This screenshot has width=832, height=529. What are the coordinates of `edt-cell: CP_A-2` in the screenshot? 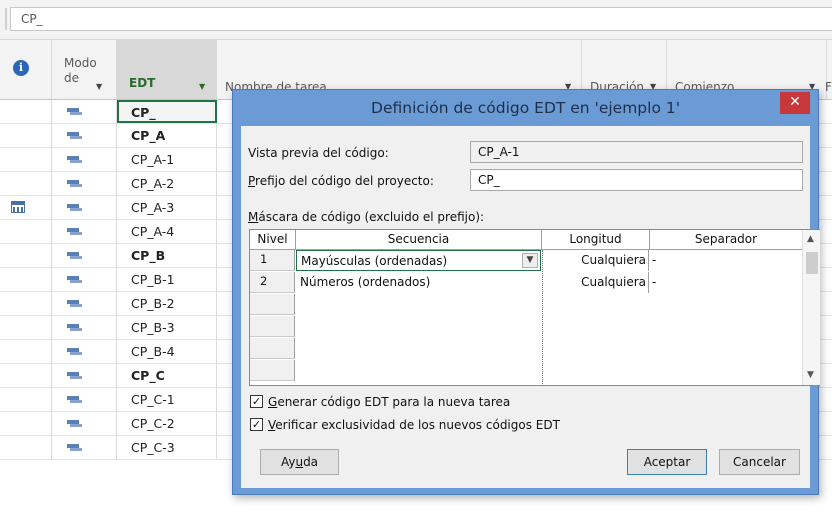 It's located at (167, 183).